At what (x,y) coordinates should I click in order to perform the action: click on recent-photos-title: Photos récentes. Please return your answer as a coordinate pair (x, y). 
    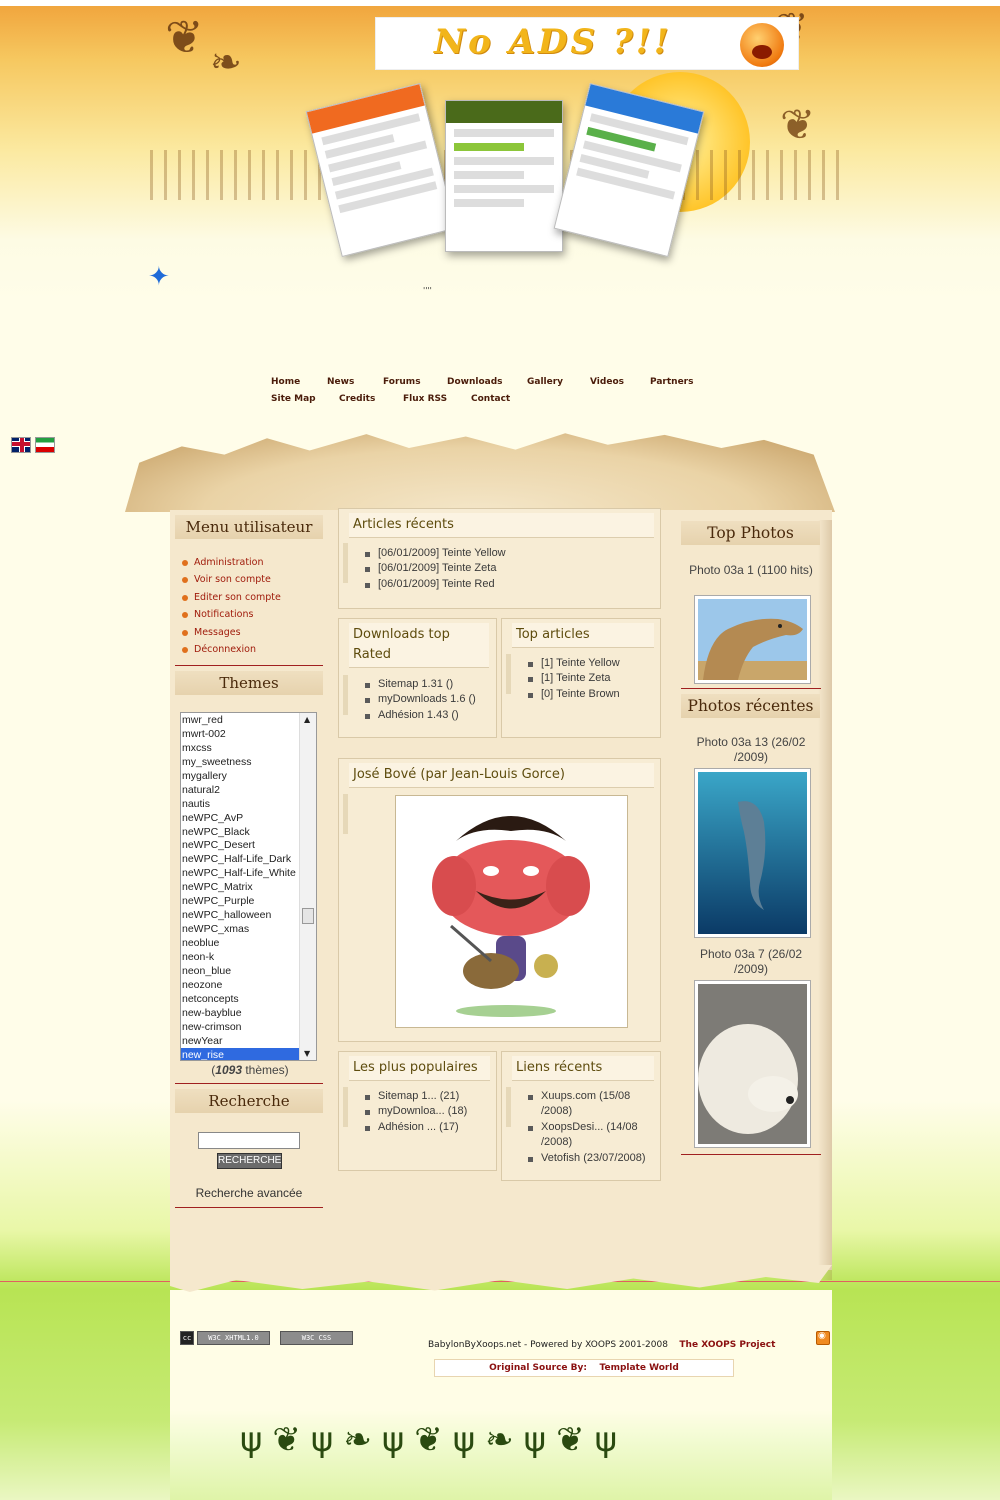
    Looking at the image, I should click on (750, 706).